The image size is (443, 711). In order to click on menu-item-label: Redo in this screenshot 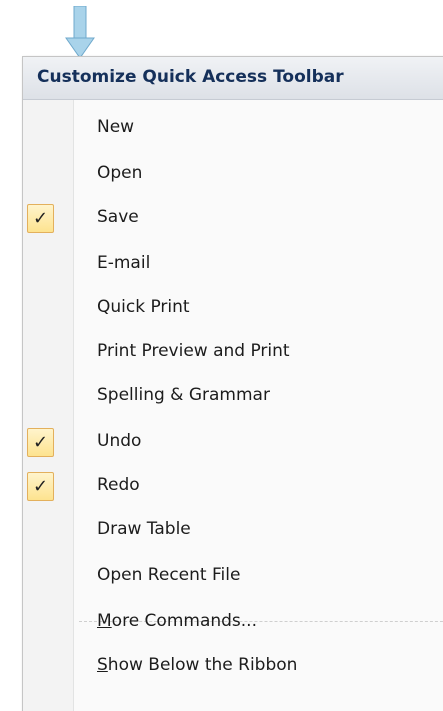, I will do `click(118, 485)`.